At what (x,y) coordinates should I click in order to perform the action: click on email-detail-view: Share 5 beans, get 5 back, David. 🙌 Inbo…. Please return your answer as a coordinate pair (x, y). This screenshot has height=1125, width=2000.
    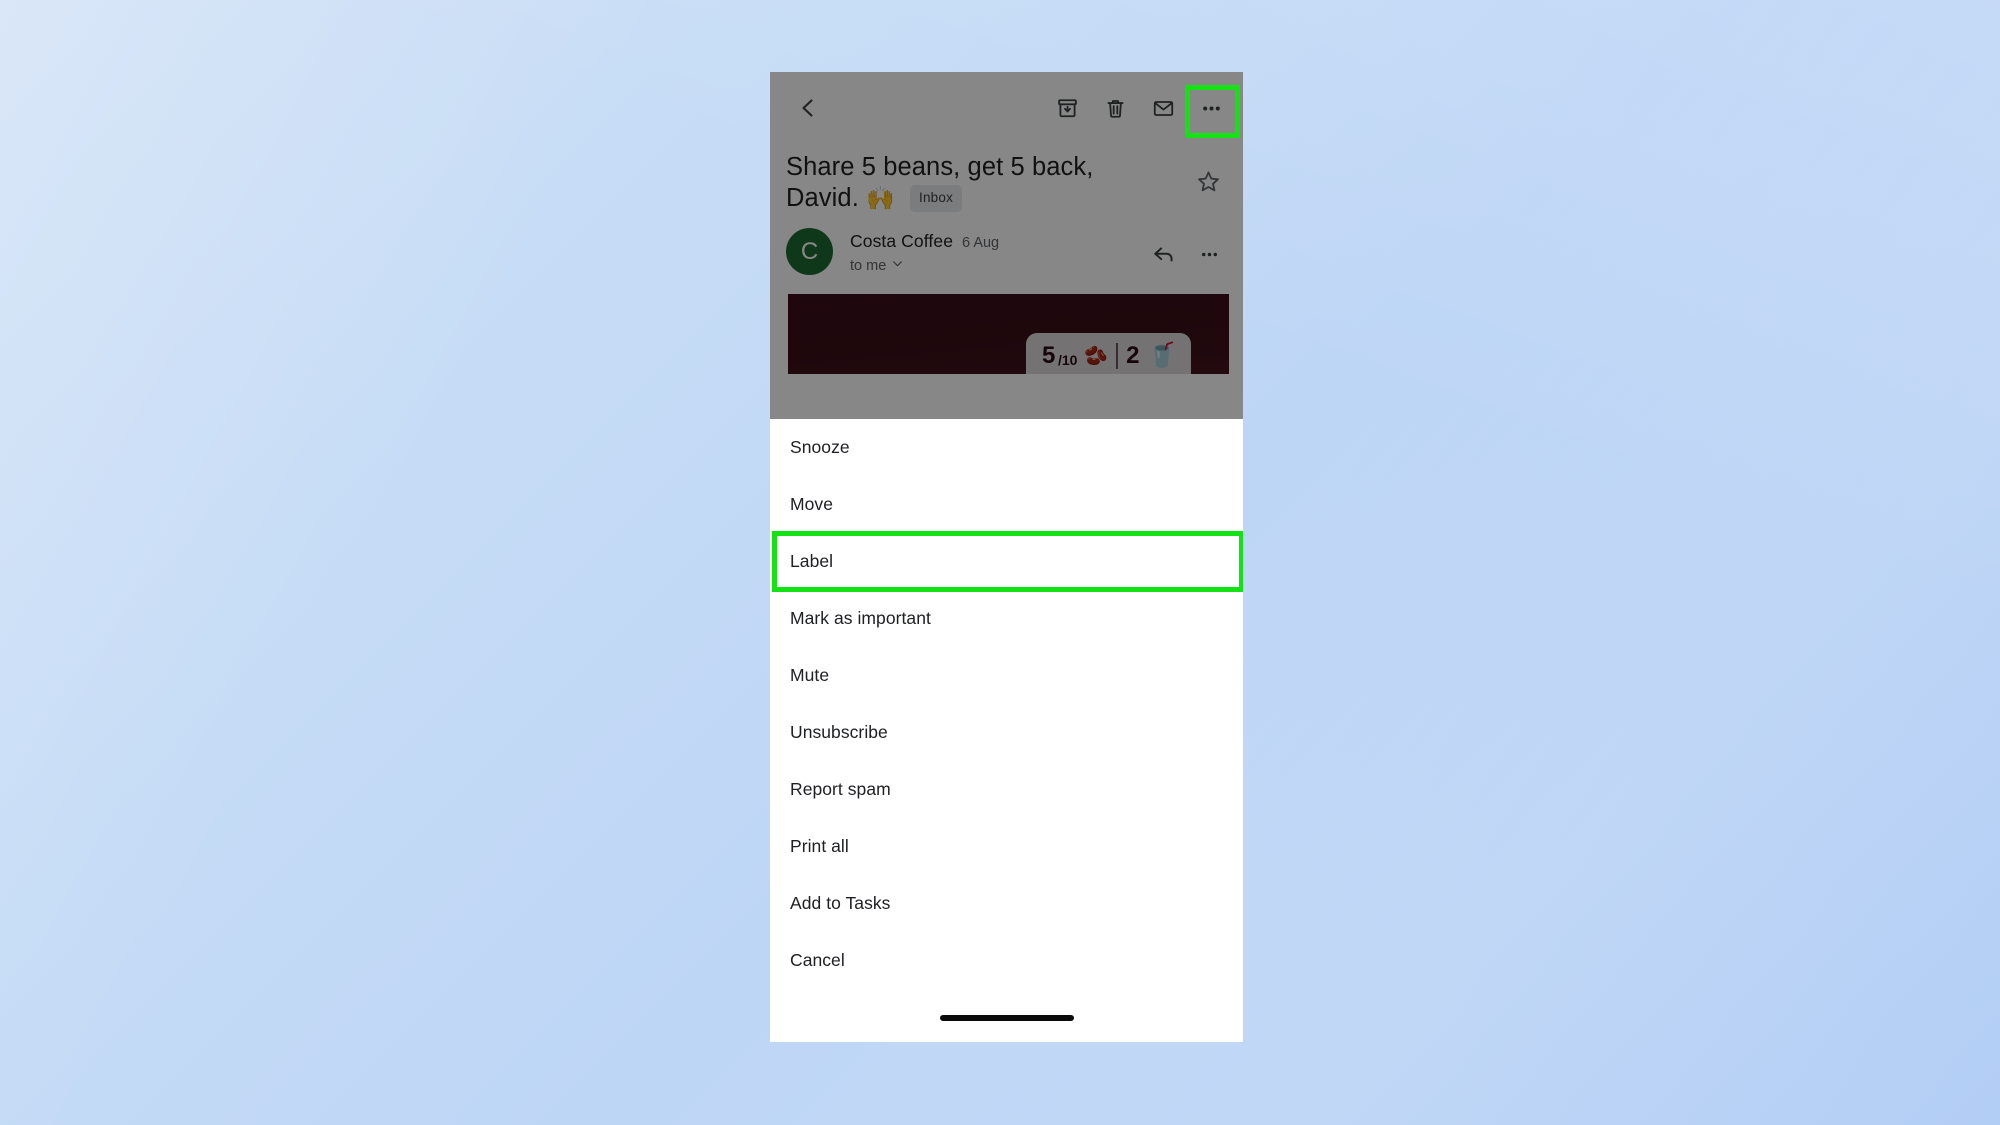
    Looking at the image, I should click on (1006, 245).